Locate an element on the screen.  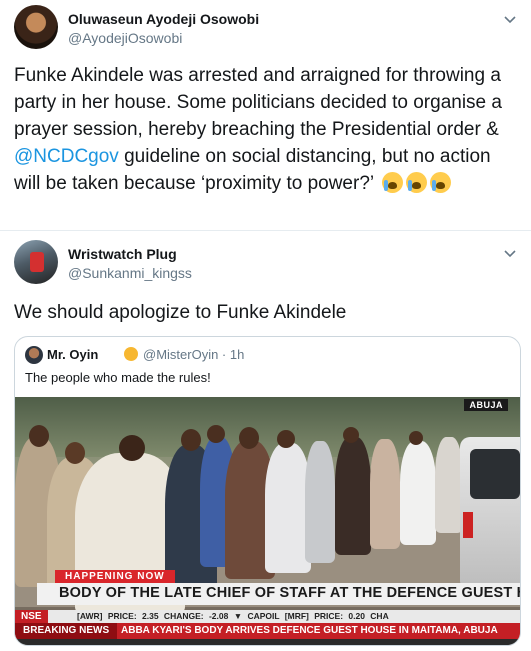
location-tag: ABUJA is located at coordinates (486, 405).